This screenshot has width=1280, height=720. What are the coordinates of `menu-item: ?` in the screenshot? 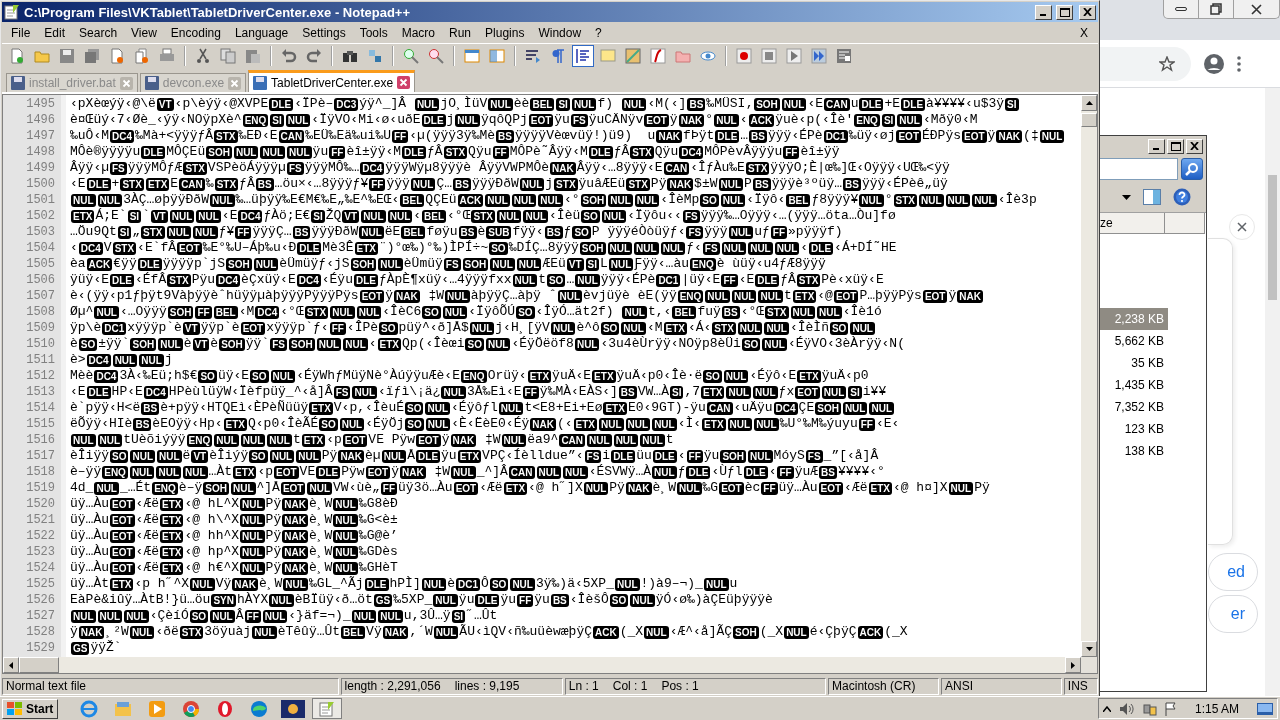 It's located at (598, 33).